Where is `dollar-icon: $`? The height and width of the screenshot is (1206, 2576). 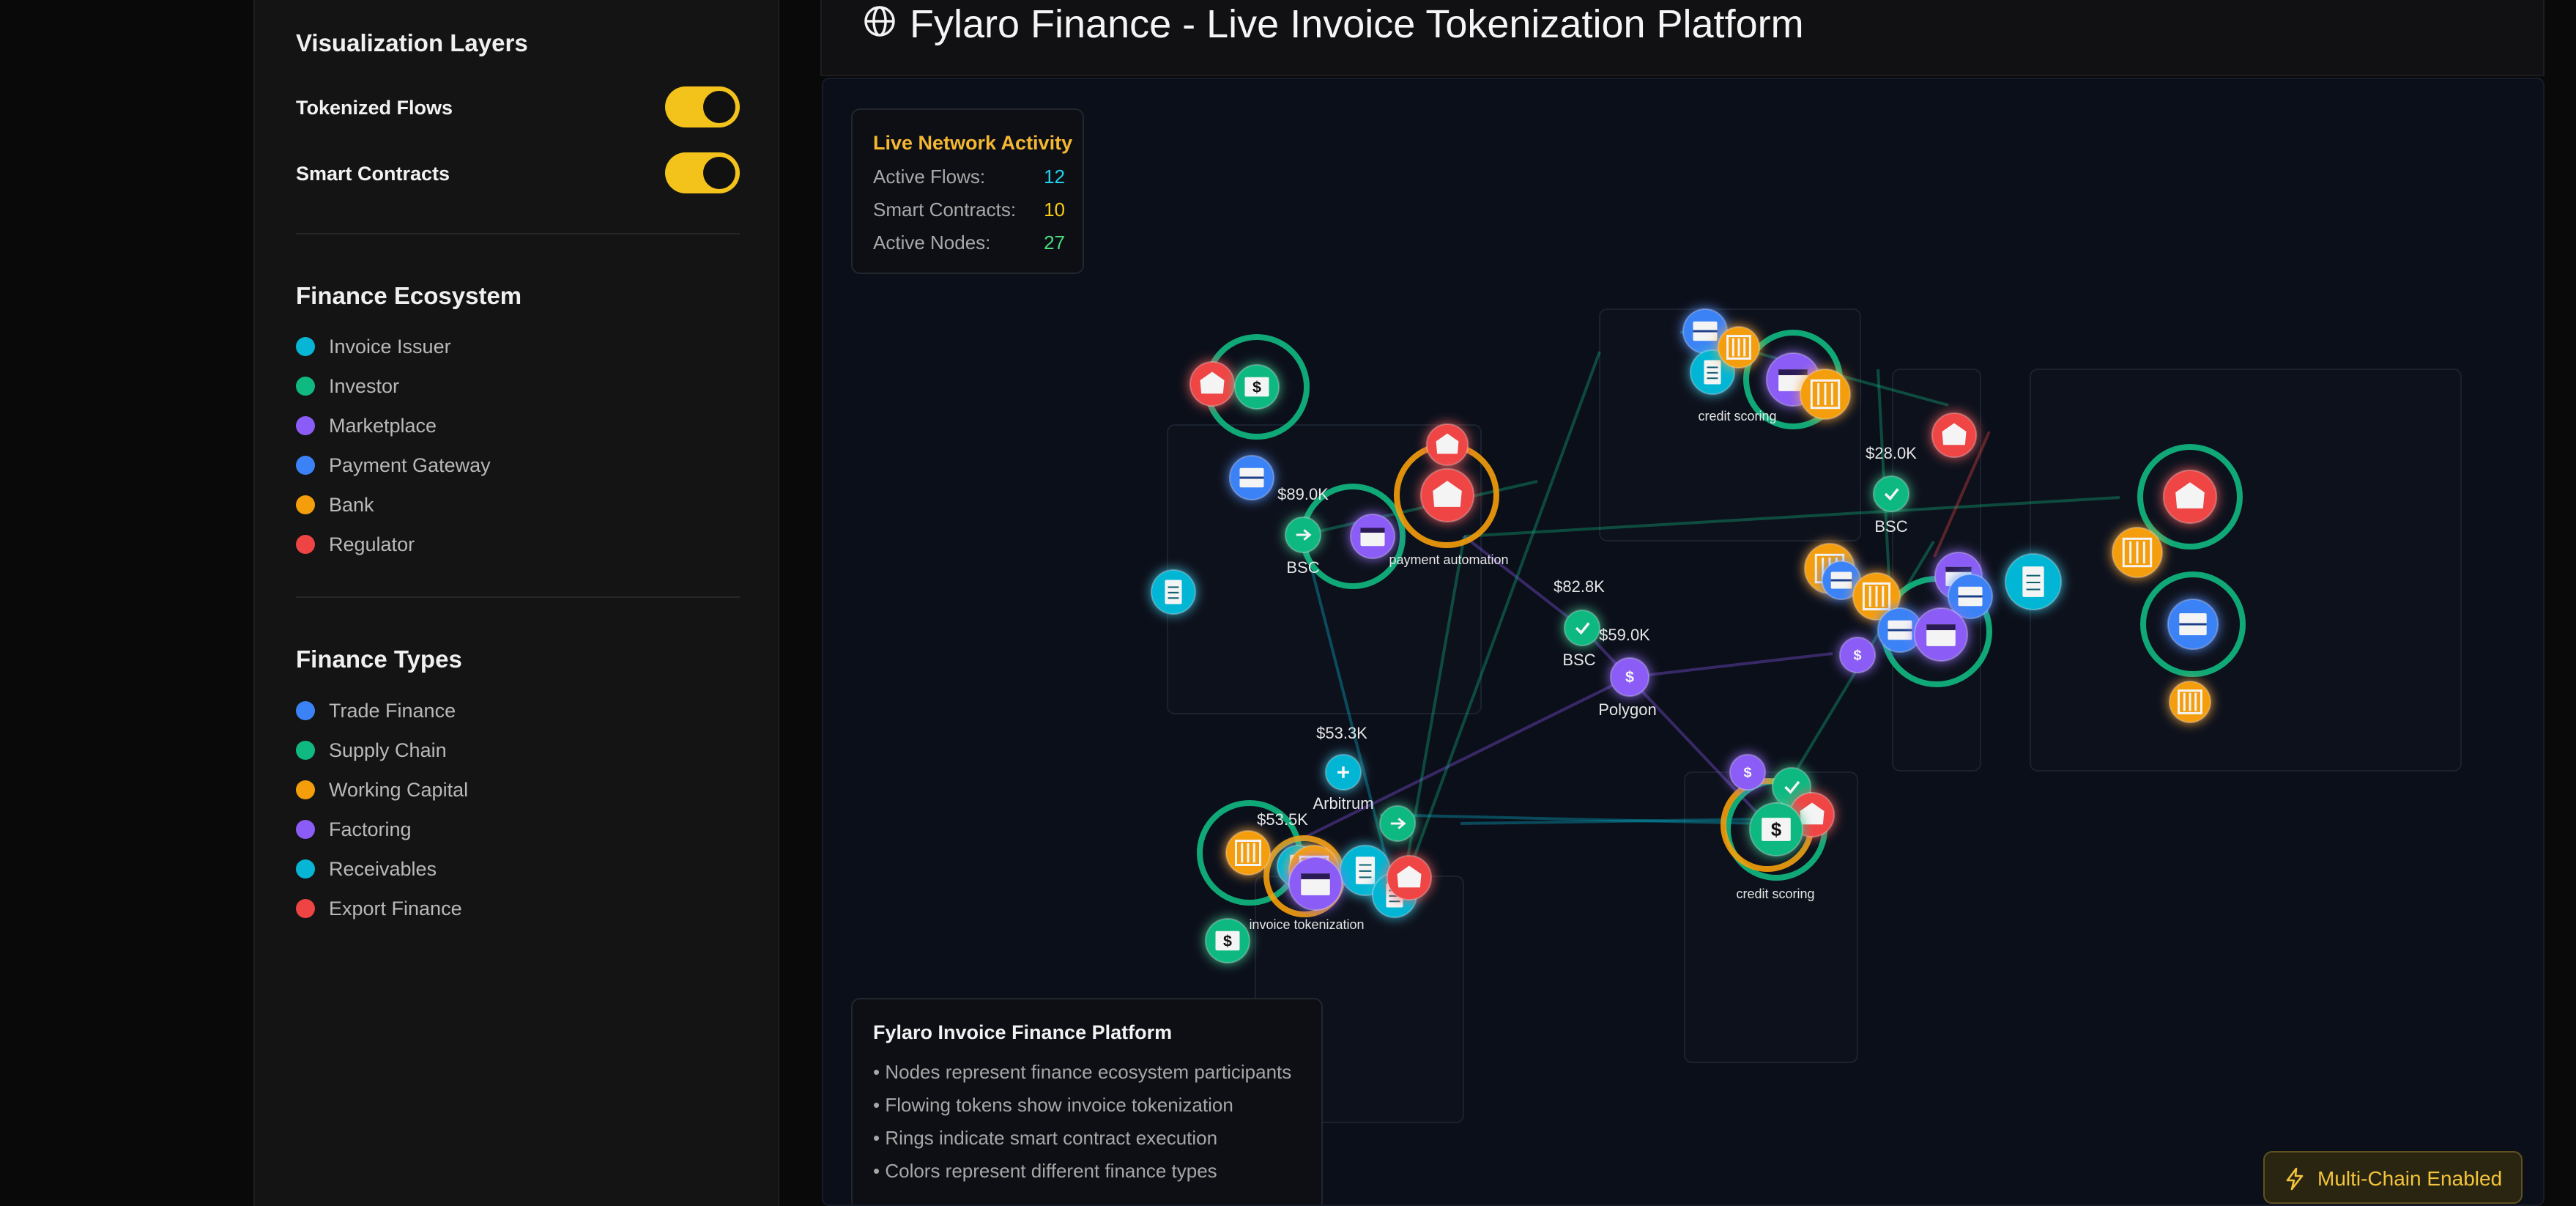 dollar-icon: $ is located at coordinates (1747, 773).